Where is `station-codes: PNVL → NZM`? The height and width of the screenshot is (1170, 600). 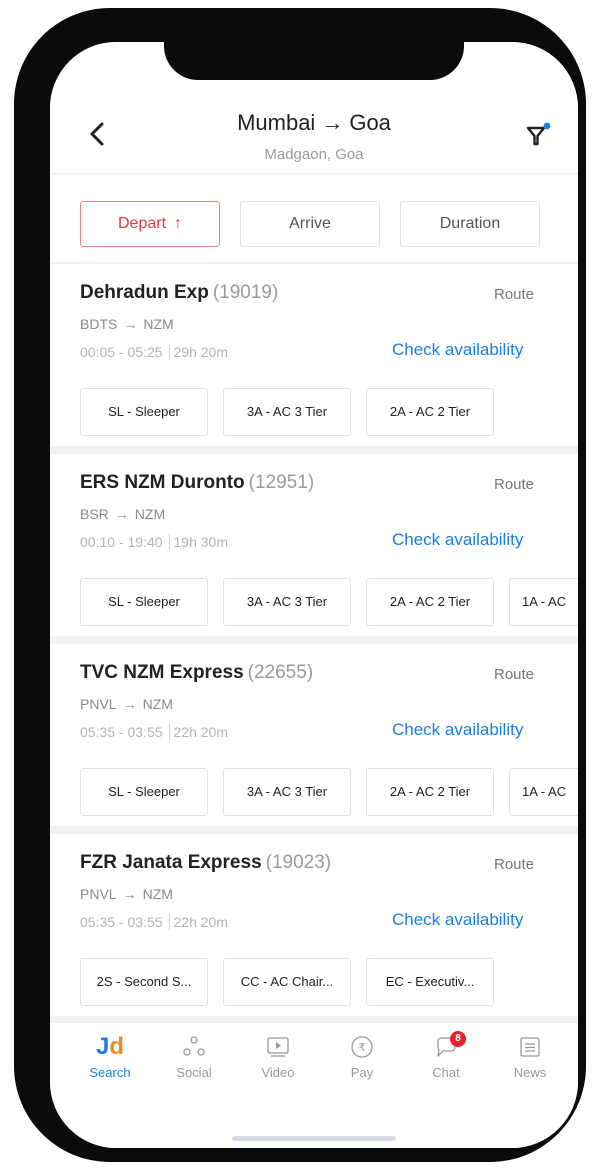 station-codes: PNVL → NZM is located at coordinates (126, 704).